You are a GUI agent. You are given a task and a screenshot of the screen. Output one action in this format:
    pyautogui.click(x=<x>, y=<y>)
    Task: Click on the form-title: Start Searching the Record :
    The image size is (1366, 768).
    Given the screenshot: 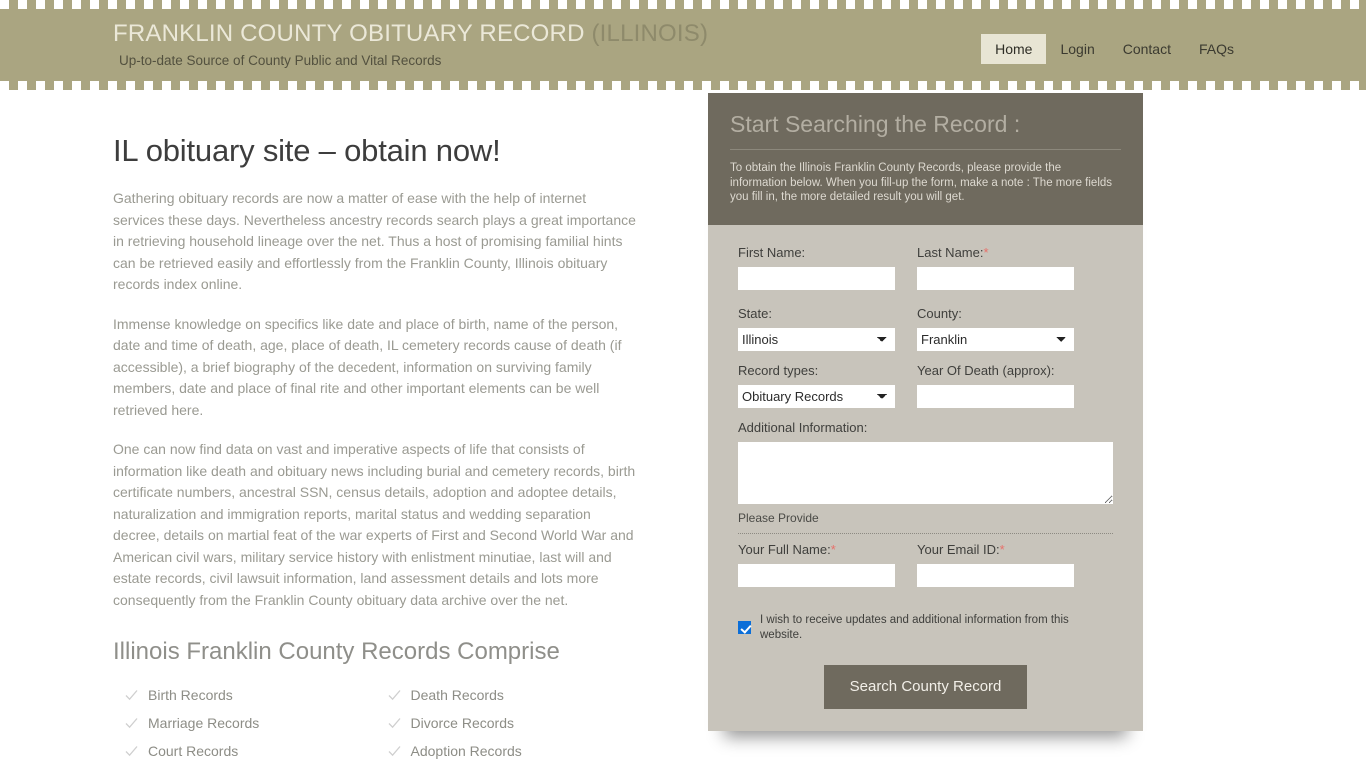 What is the action you would take?
    pyautogui.click(x=925, y=129)
    